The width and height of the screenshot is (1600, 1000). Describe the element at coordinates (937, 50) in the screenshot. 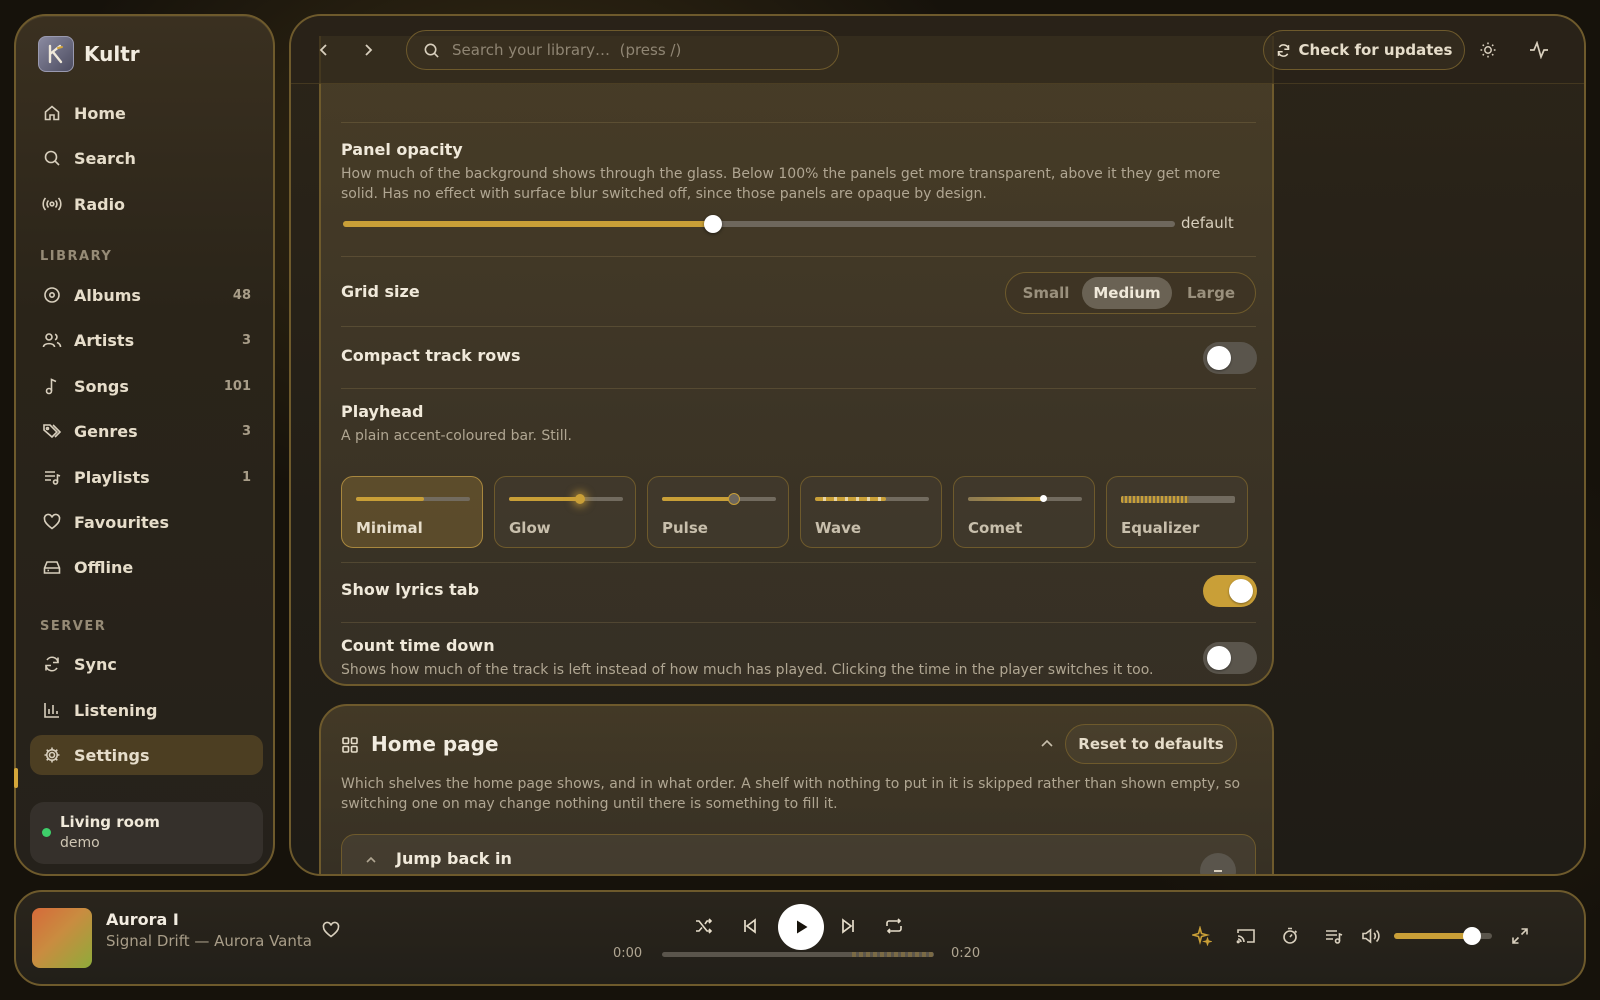

I see `top-bar: Check for updates` at that location.